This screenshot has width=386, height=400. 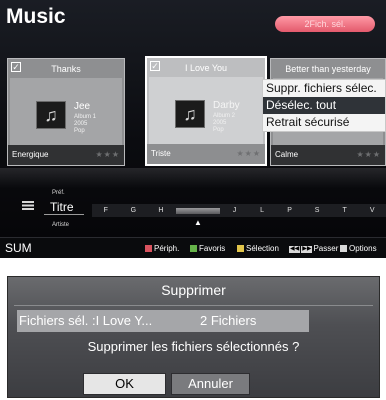 I want to click on card-reflection, so click(x=193, y=178).